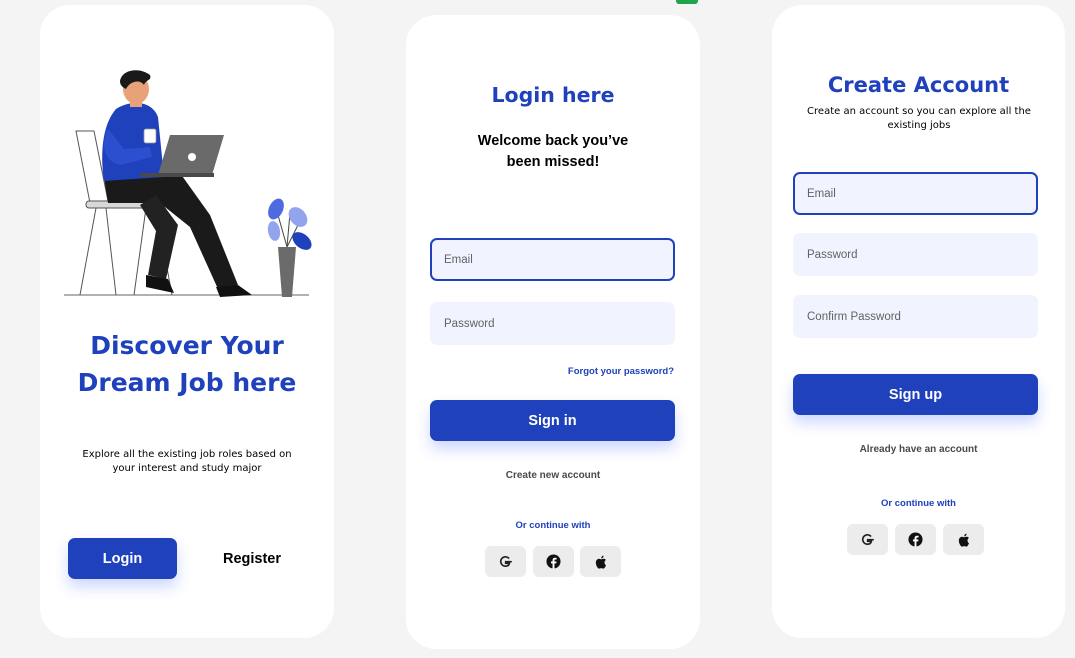 The height and width of the screenshot is (658, 1075). Describe the element at coordinates (915, 394) in the screenshot. I see `sign-up-button: Sign up` at that location.